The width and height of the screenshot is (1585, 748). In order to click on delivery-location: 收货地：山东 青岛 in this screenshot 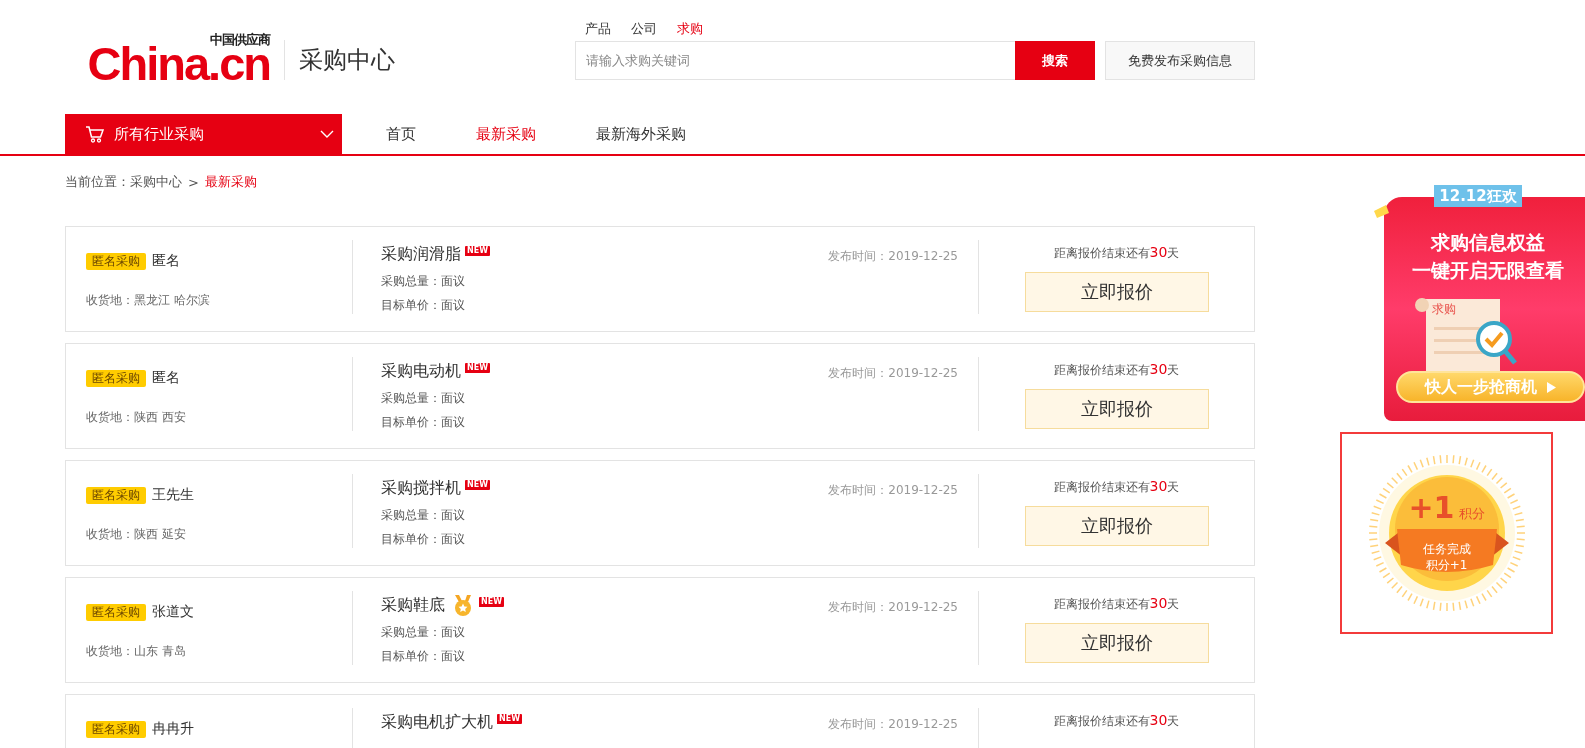, I will do `click(136, 651)`.